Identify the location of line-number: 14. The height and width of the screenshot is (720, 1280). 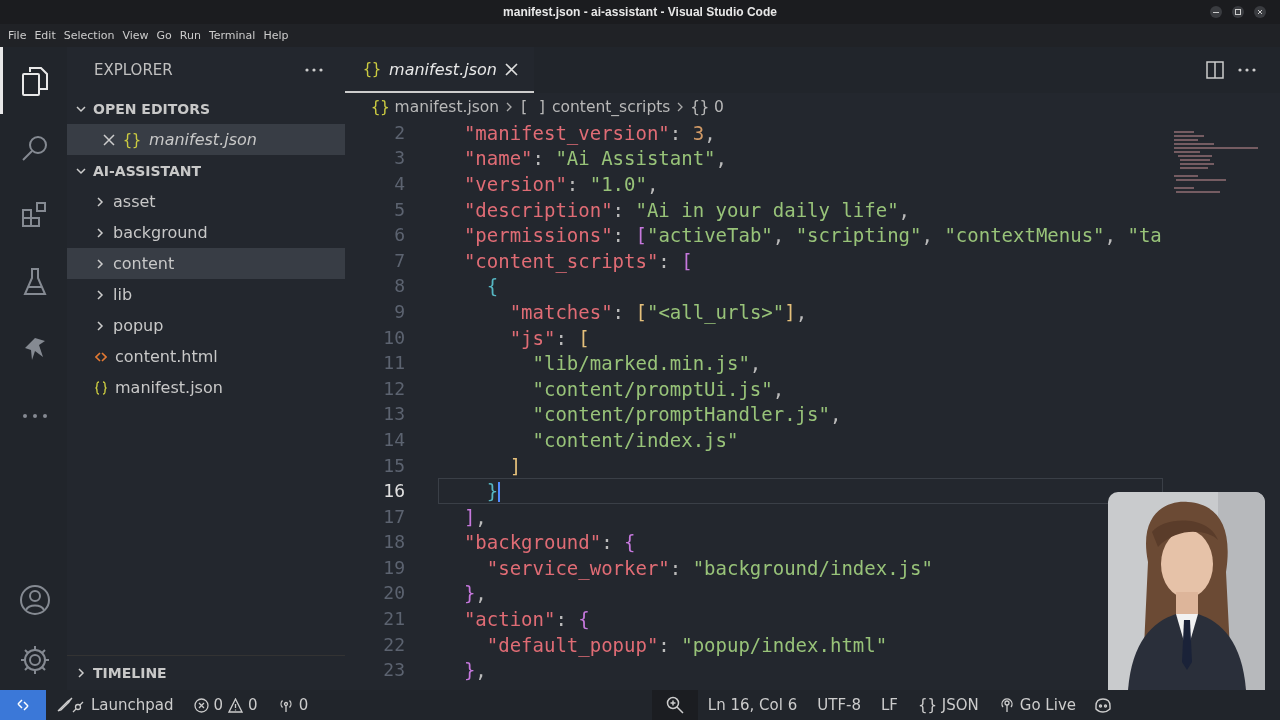
(393, 439).